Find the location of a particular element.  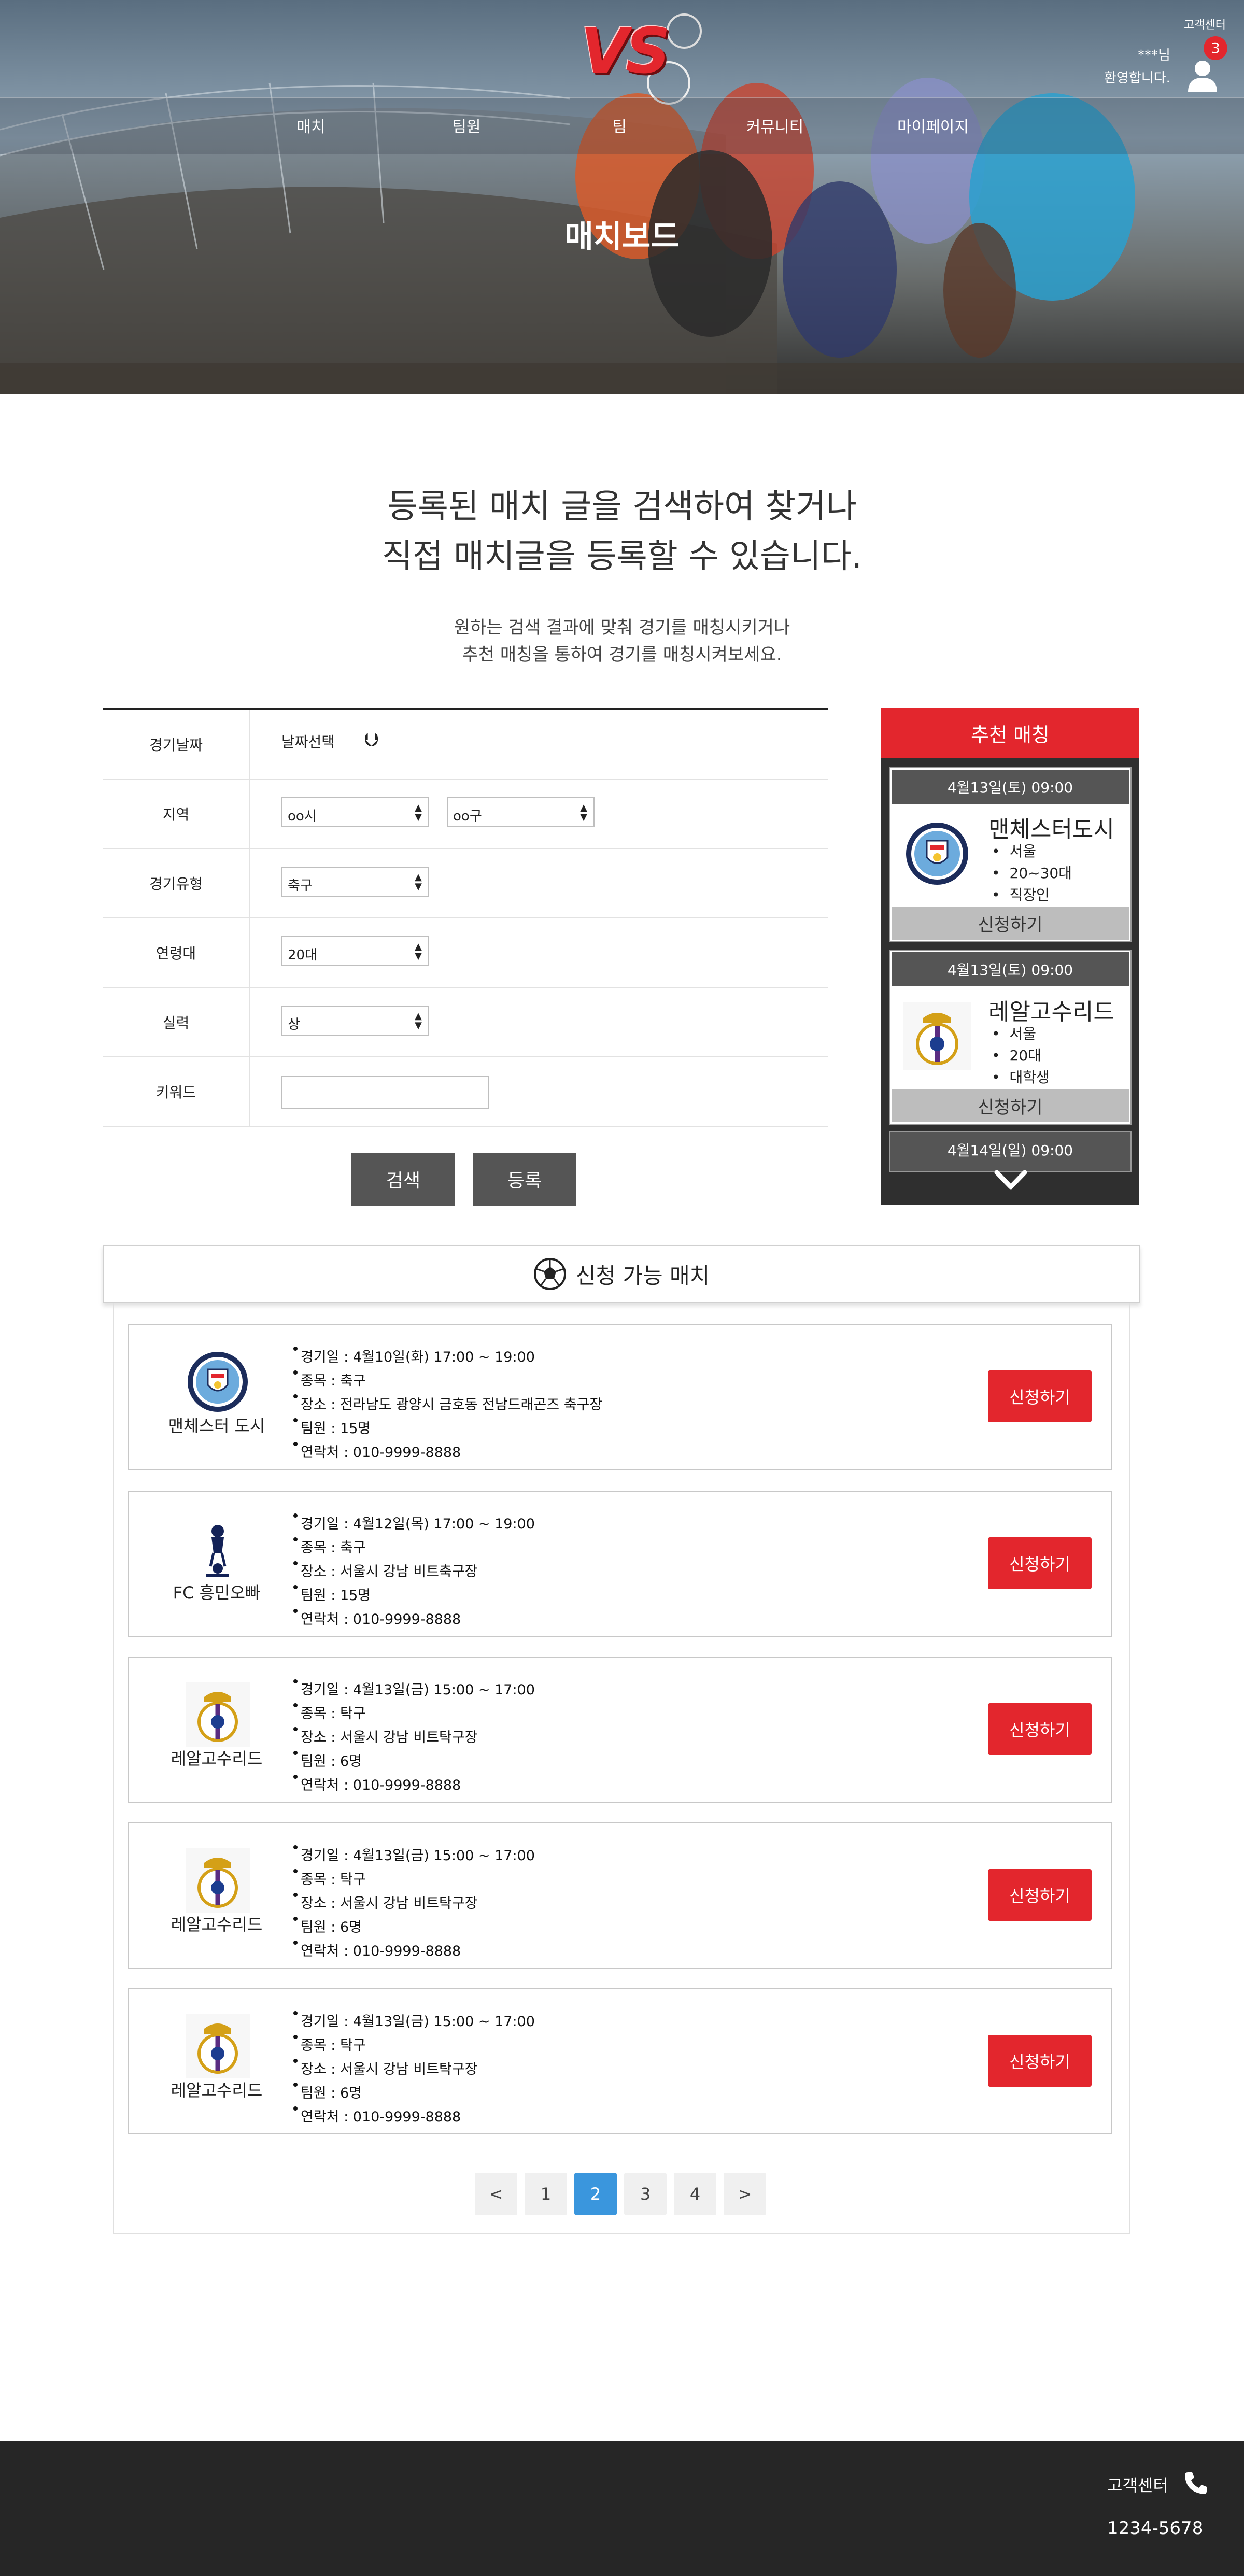

skill-label: 실력 is located at coordinates (176, 1022).